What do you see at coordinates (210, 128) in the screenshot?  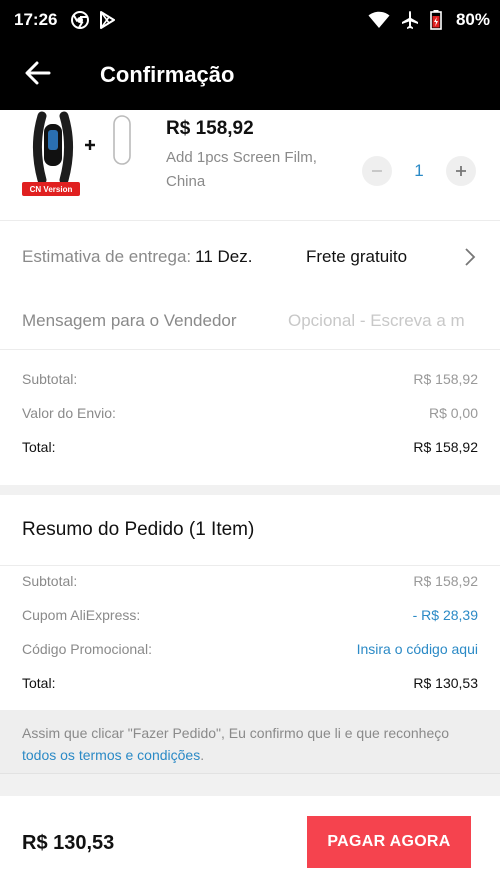 I see `product-price: R$ 158,92` at bounding box center [210, 128].